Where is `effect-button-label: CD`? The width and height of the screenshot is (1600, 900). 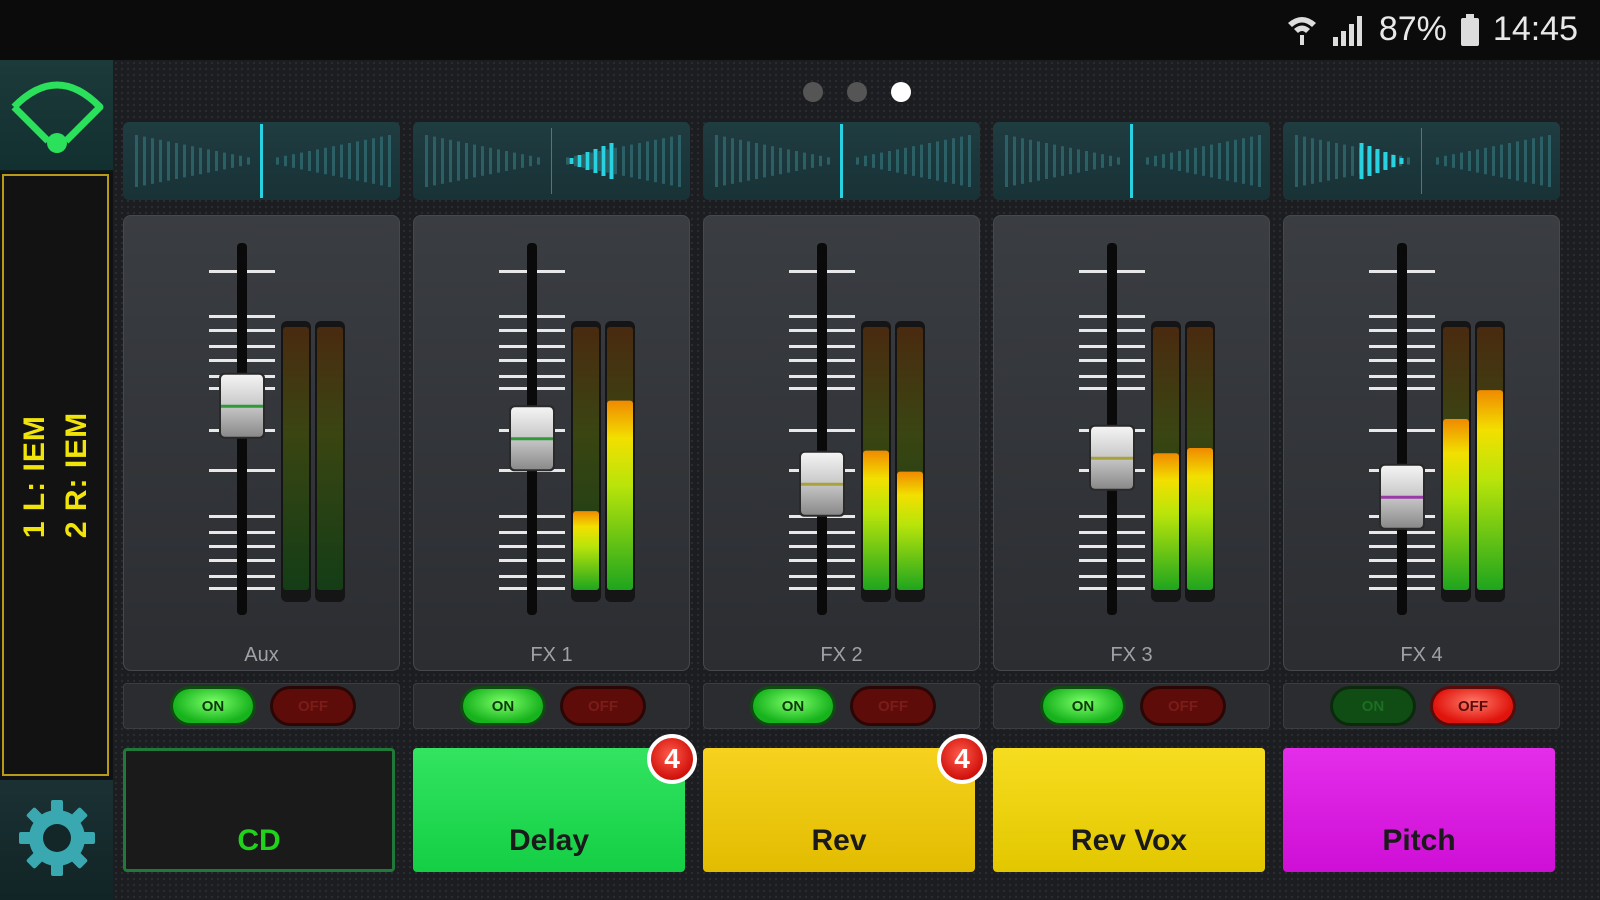
effect-button-label: CD is located at coordinates (259, 840).